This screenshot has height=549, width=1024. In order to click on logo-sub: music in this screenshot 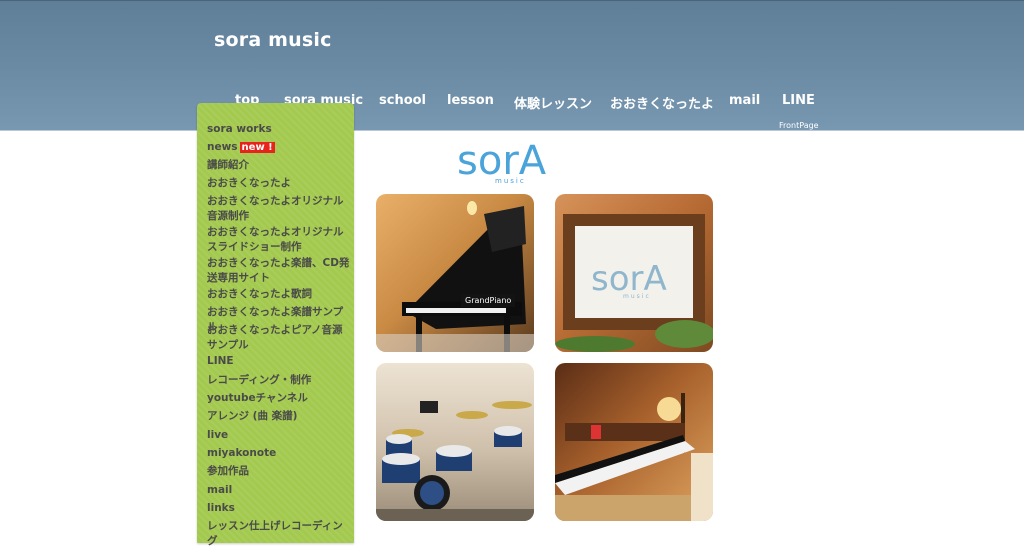, I will do `click(510, 181)`.